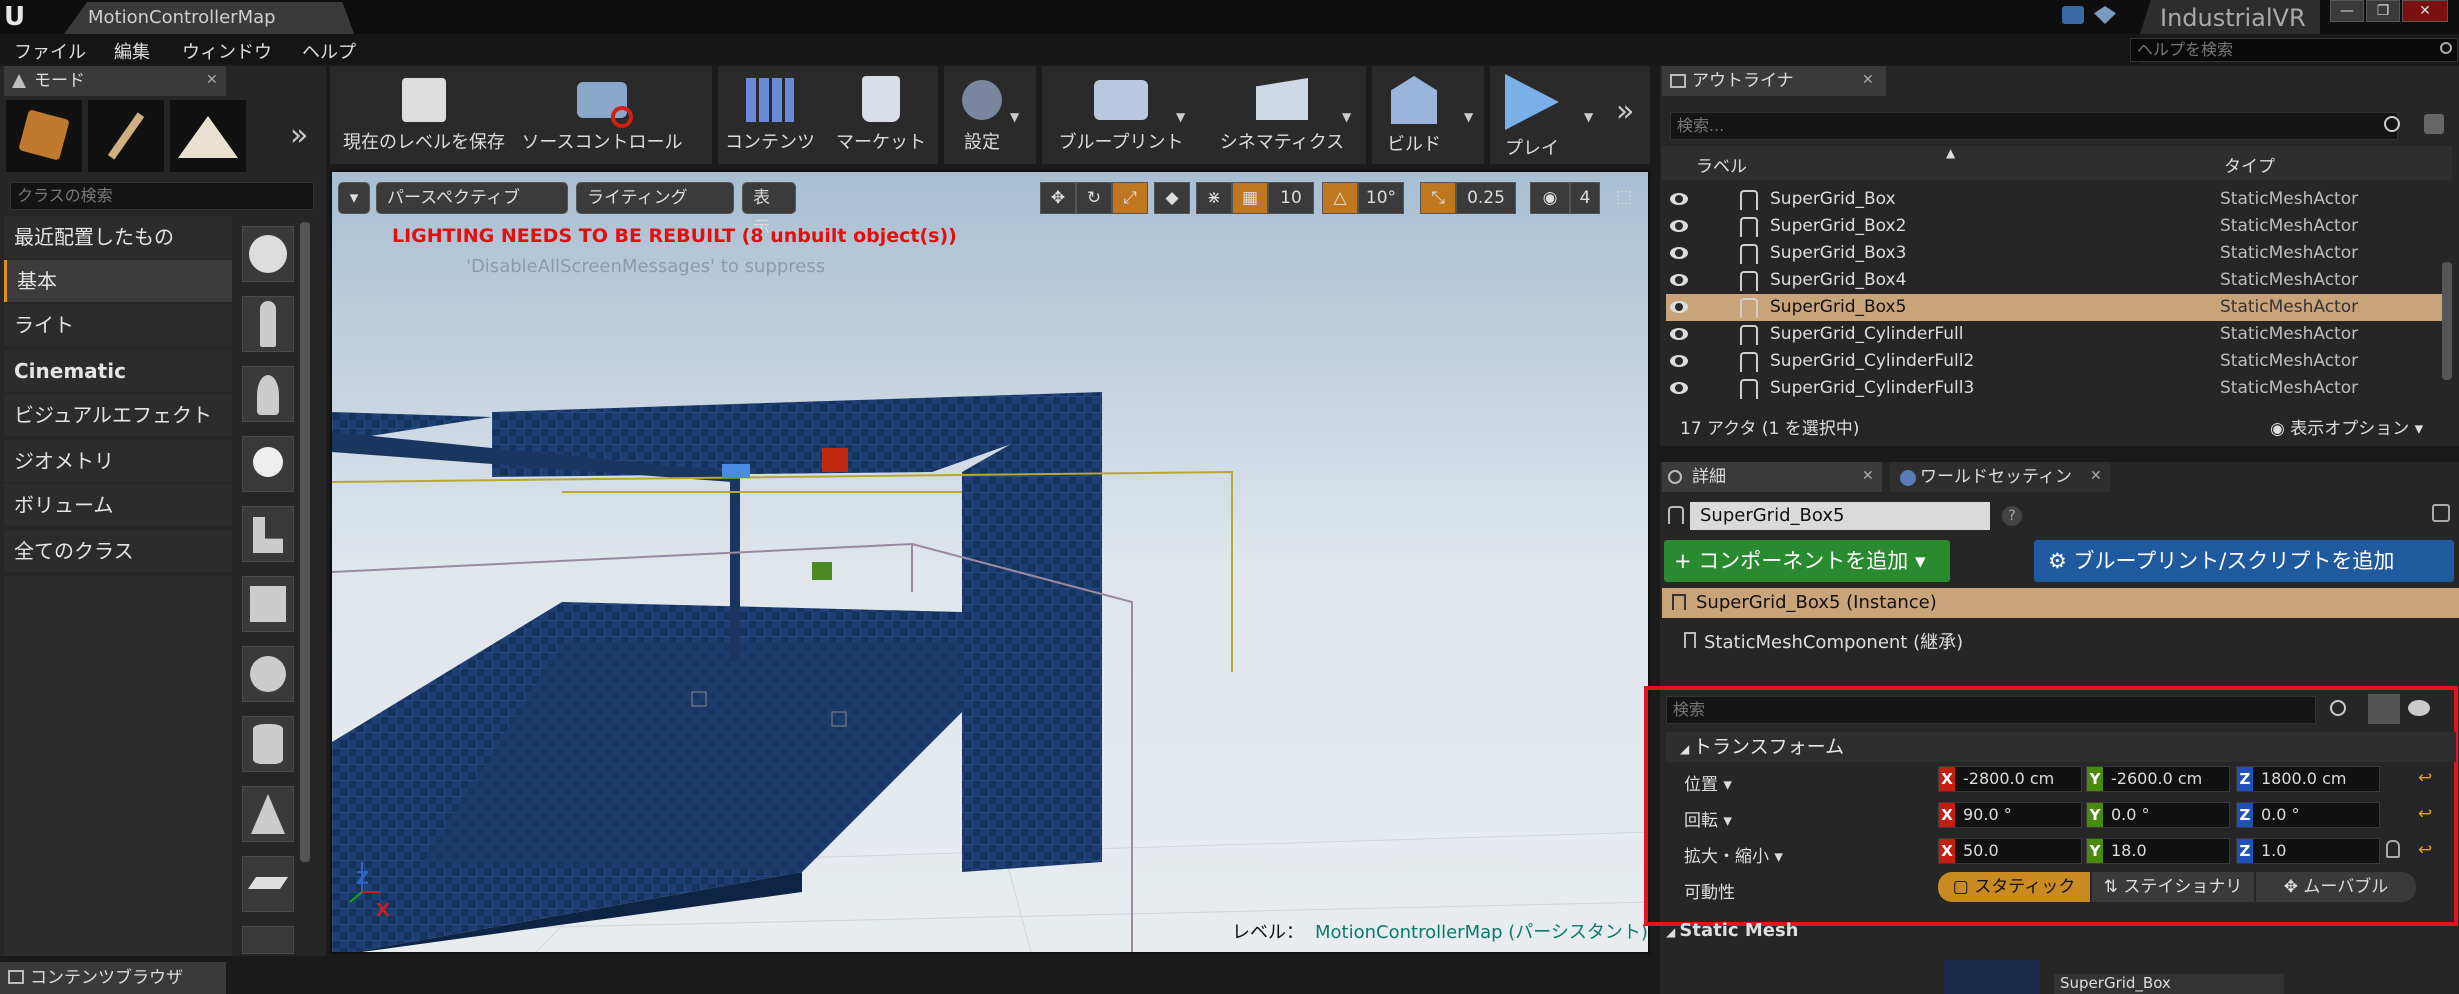 The width and height of the screenshot is (2459, 994). I want to click on box-trigger-icon, so click(268, 940).